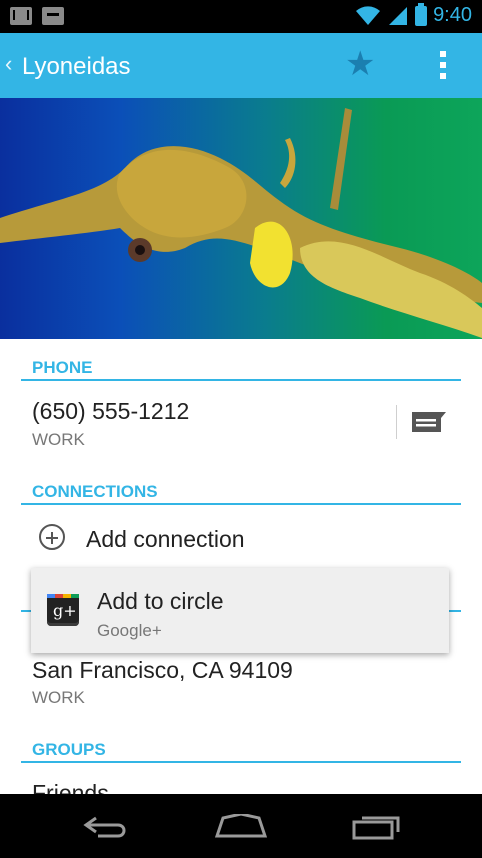 This screenshot has width=482, height=858. Describe the element at coordinates (360, 64) in the screenshot. I see `star-icon: ★` at that location.